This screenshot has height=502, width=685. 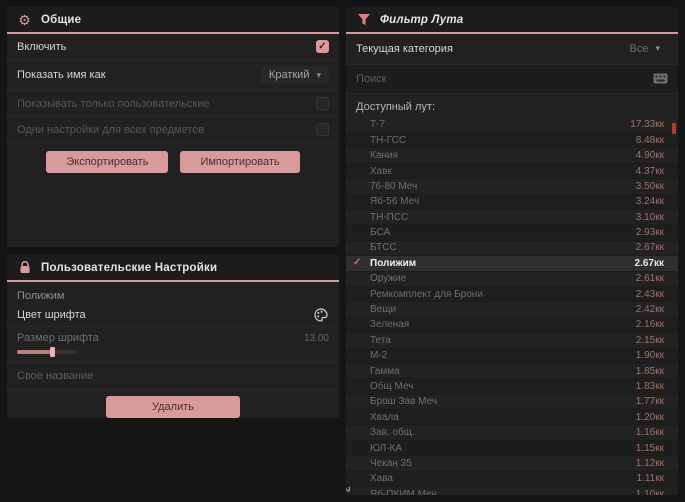 I want to click on loot-item-row: Тета 2.15кк, so click(x=512, y=341).